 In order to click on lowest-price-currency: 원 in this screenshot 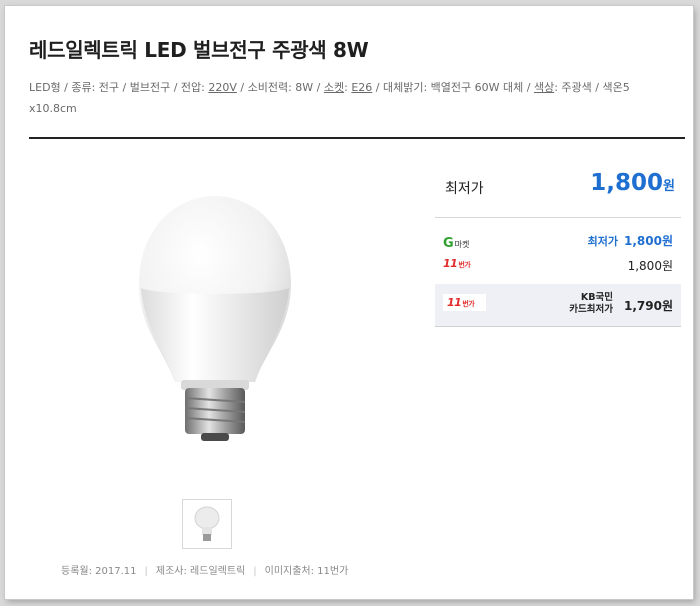, I will do `click(669, 186)`.